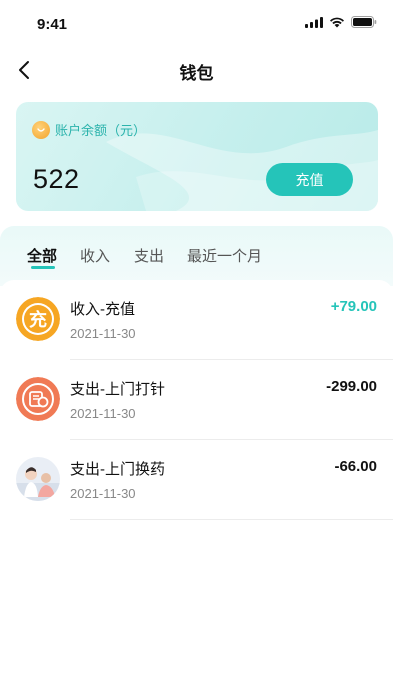 The height and width of the screenshot is (700, 393). Describe the element at coordinates (196, 320) in the screenshot. I see `transaction-row: 充 收入-充值 2021-11-30 +79.00` at that location.